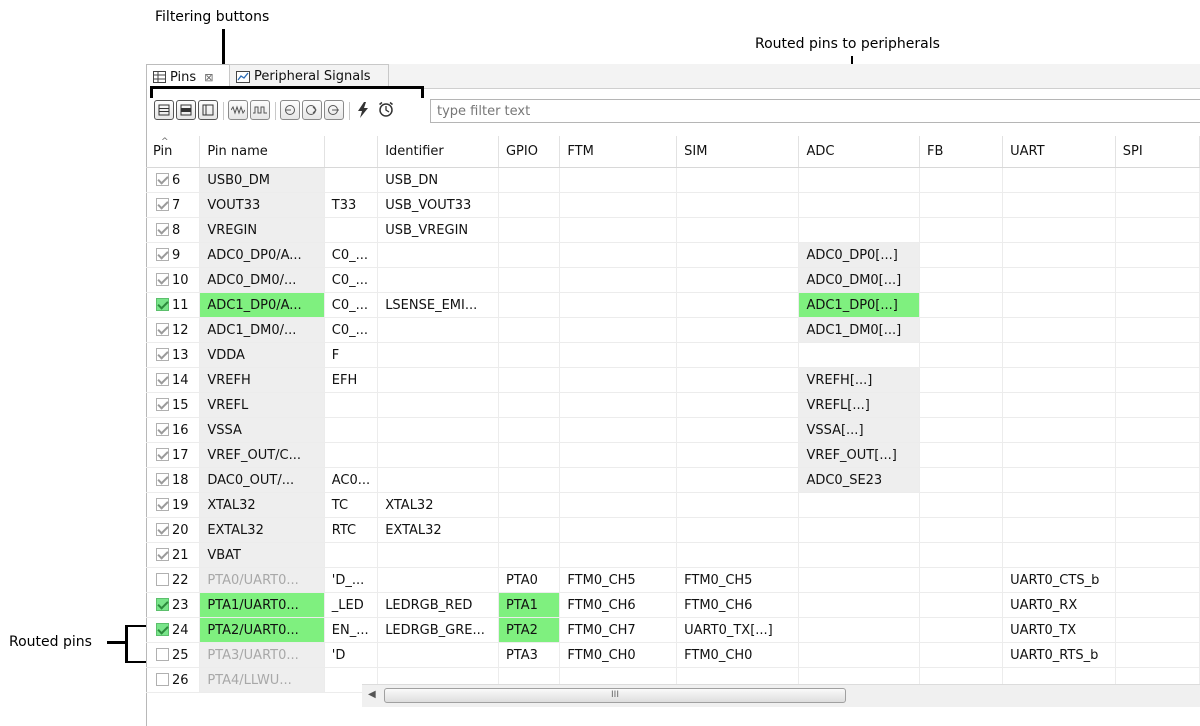 This screenshot has height=726, width=1200. Describe the element at coordinates (673, 405) in the screenshot. I see `table-row: 15 VREFL VREFL[...]` at that location.